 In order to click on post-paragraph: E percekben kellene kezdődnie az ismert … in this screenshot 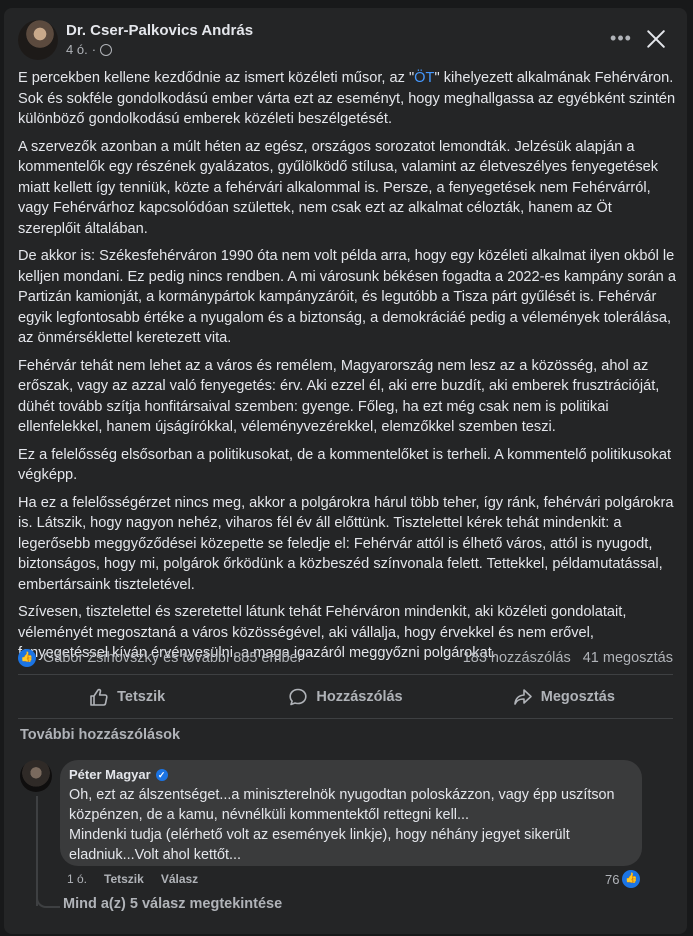, I will do `click(347, 99)`.